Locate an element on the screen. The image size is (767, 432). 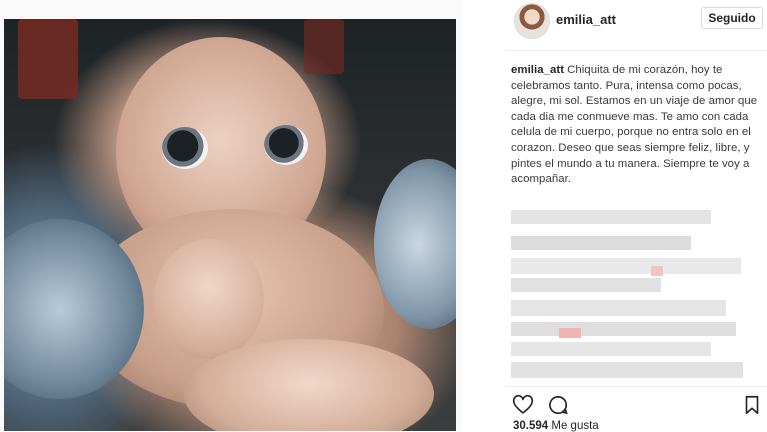
blanket-right is located at coordinates (415, 244).